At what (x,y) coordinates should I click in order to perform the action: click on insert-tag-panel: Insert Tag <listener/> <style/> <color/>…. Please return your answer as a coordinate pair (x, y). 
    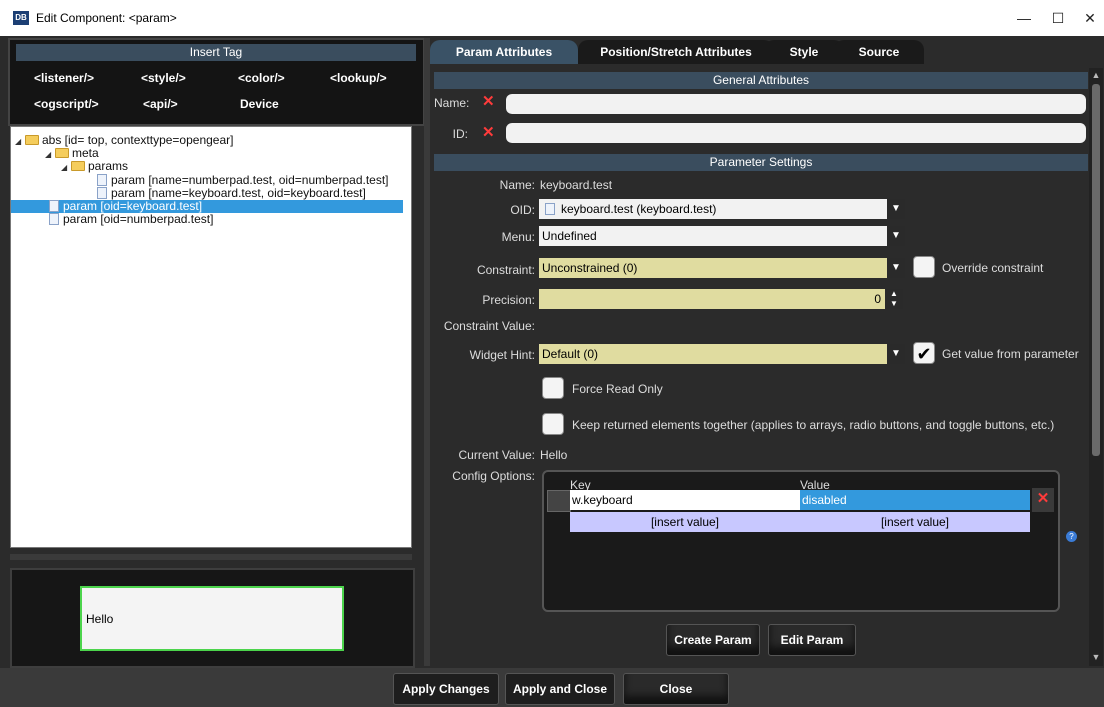
    Looking at the image, I should click on (216, 82).